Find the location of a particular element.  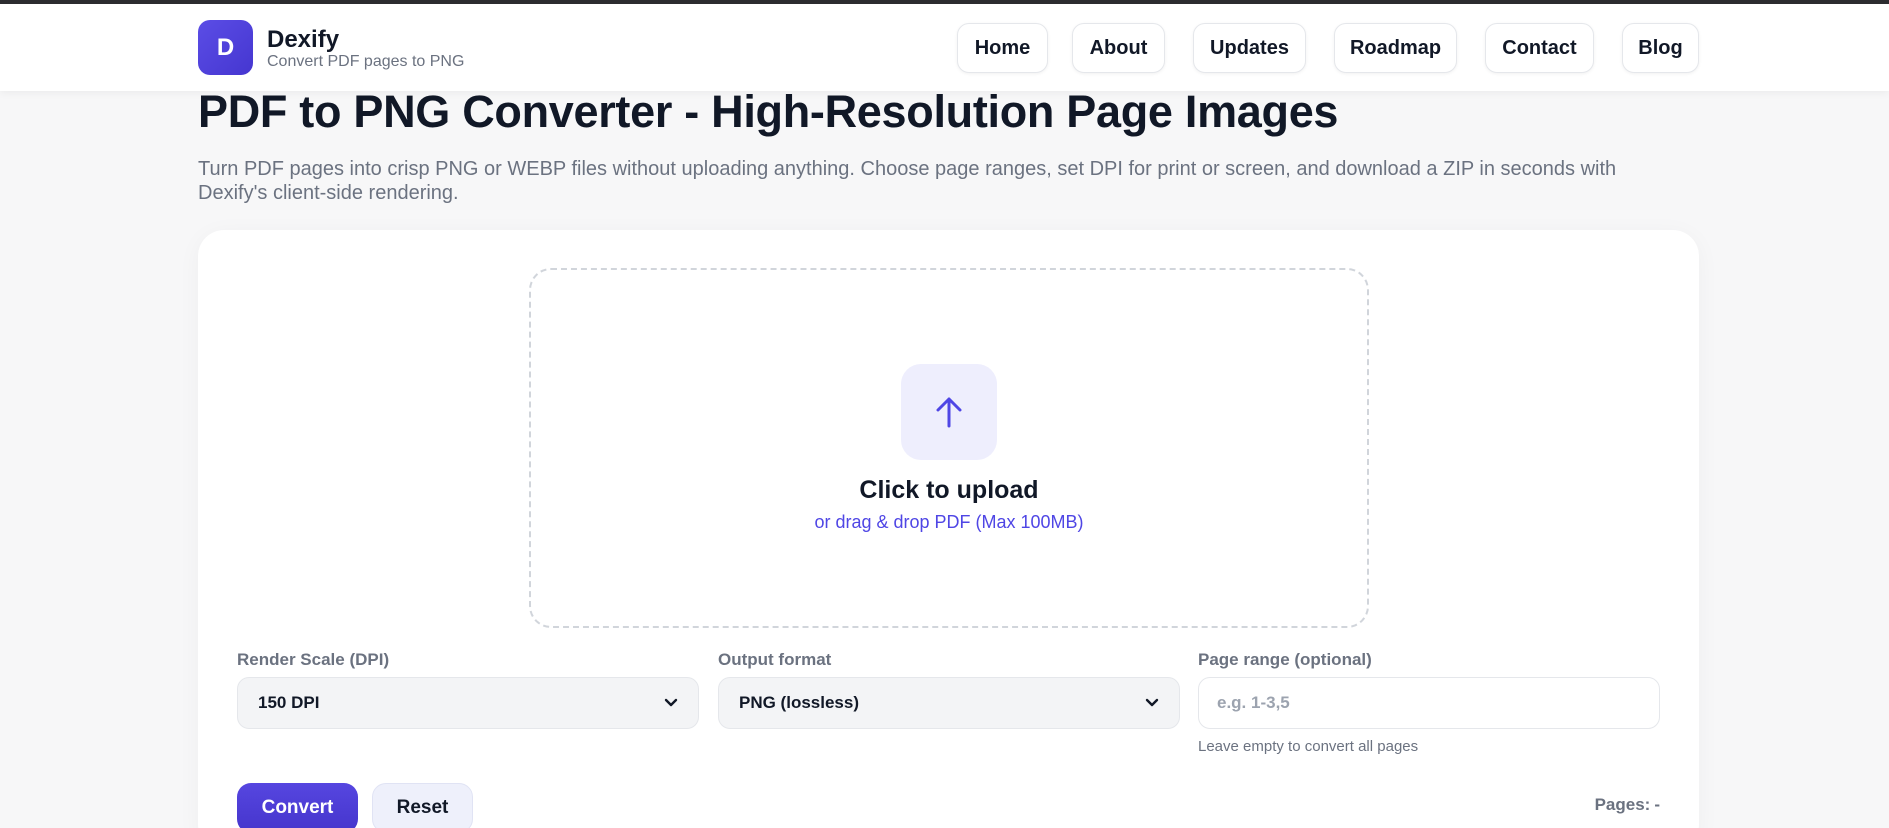

range-hint: Leave empty to convert all pages is located at coordinates (1308, 746).